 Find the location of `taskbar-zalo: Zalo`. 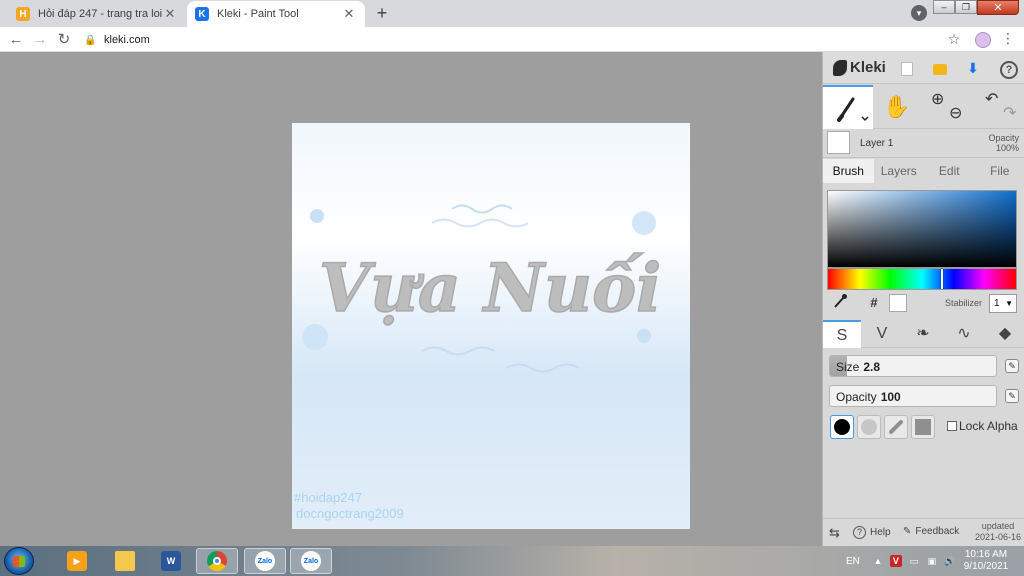

taskbar-zalo: Zalo is located at coordinates (265, 561).